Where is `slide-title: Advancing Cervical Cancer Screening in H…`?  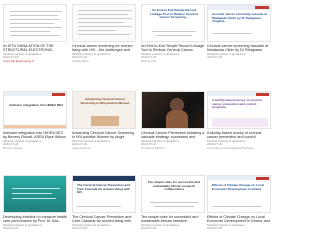 slide-title: Advancing Cervical Cancer Screening in H… is located at coordinates (105, 101).